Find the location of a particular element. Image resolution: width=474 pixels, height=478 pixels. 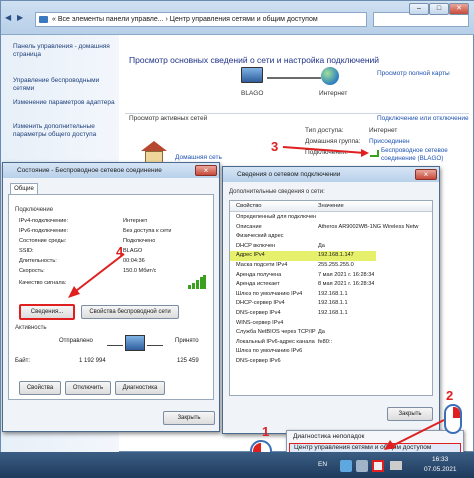

computer-icon is located at coordinates (252, 75).